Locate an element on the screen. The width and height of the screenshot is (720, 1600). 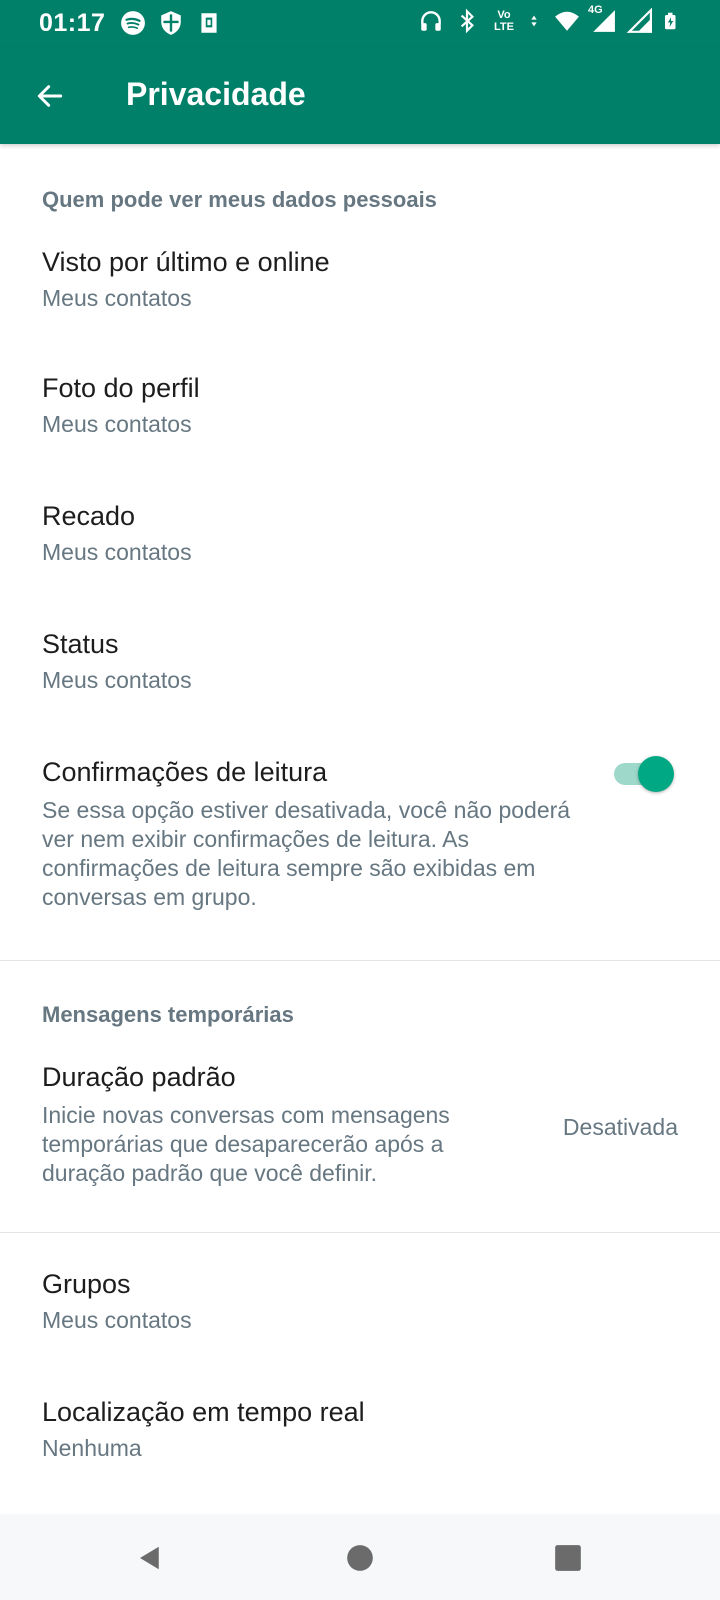
headphones-icon is located at coordinates (431, 21).